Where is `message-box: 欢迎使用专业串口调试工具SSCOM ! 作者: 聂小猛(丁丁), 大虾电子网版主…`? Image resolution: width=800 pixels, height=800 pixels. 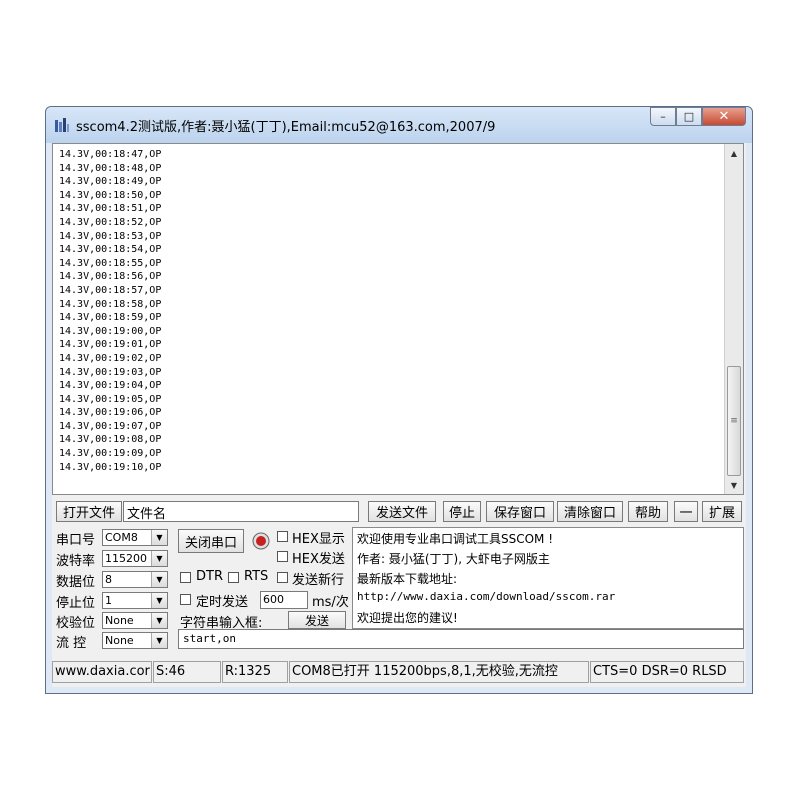 message-box: 欢迎使用专业串口调试工具SSCOM ! 作者: 聂小猛(丁丁), 大虾电子网版主… is located at coordinates (548, 578).